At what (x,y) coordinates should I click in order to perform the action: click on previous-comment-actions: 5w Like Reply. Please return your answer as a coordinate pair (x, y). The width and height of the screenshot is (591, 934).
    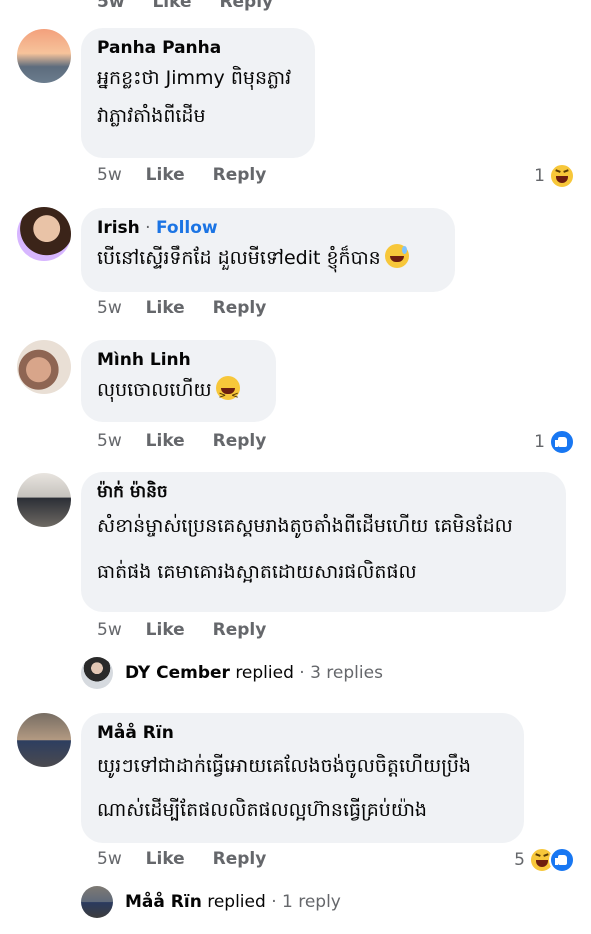
    Looking at the image, I should click on (196, 6).